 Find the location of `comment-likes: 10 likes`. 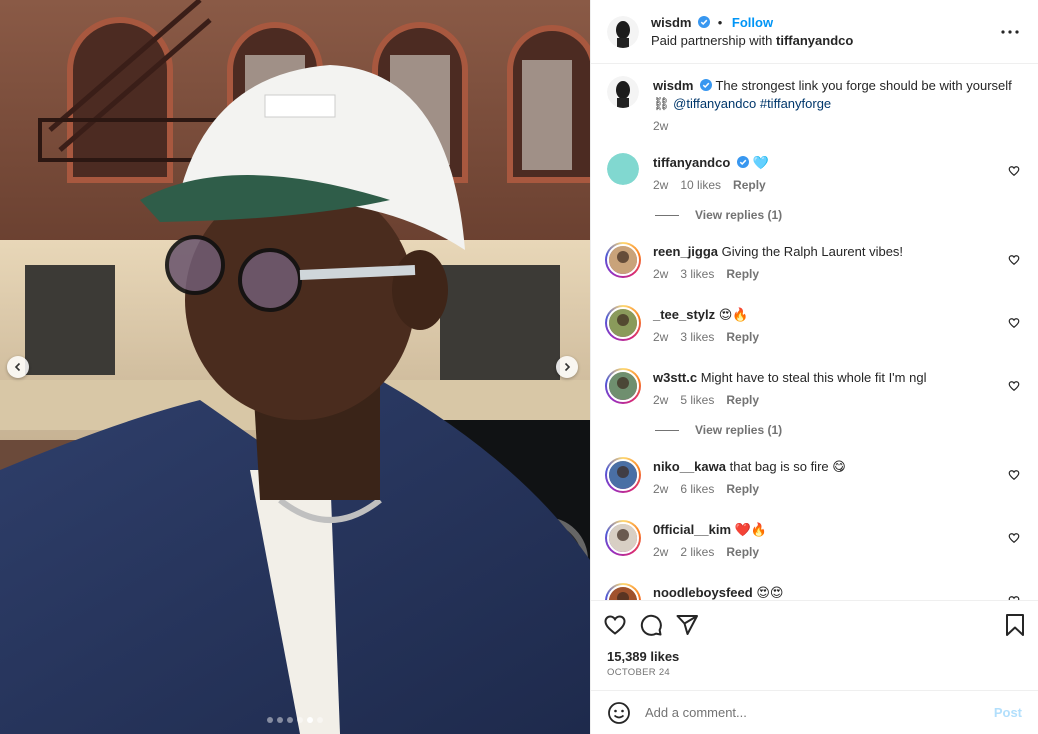

comment-likes: 10 likes is located at coordinates (700, 185).